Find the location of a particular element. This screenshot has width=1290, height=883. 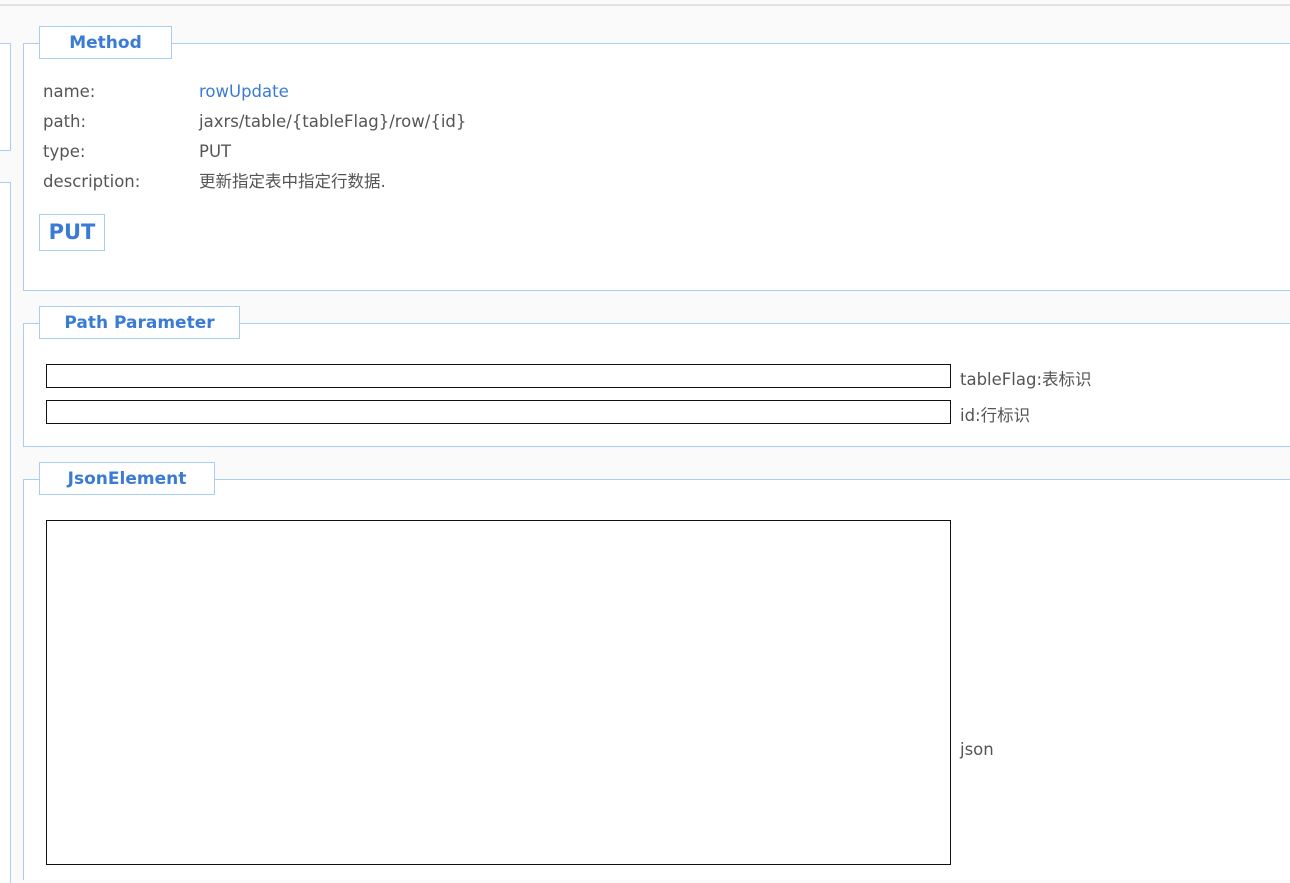

method-type-value: PUT is located at coordinates (215, 151).